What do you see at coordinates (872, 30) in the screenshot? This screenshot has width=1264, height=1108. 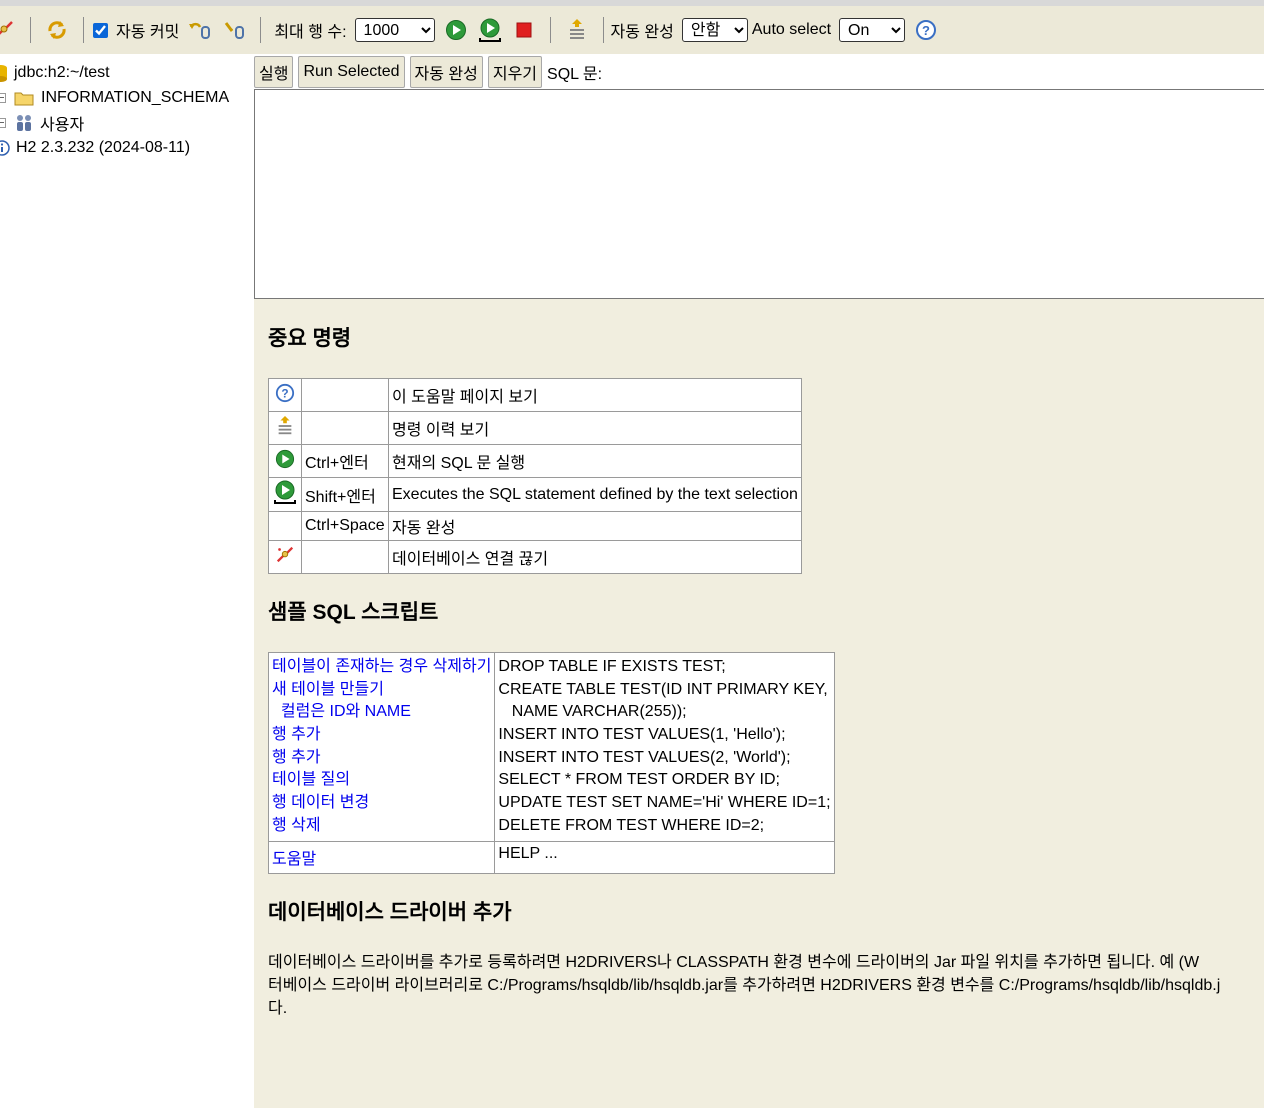 I see `autoselect-select: On` at bounding box center [872, 30].